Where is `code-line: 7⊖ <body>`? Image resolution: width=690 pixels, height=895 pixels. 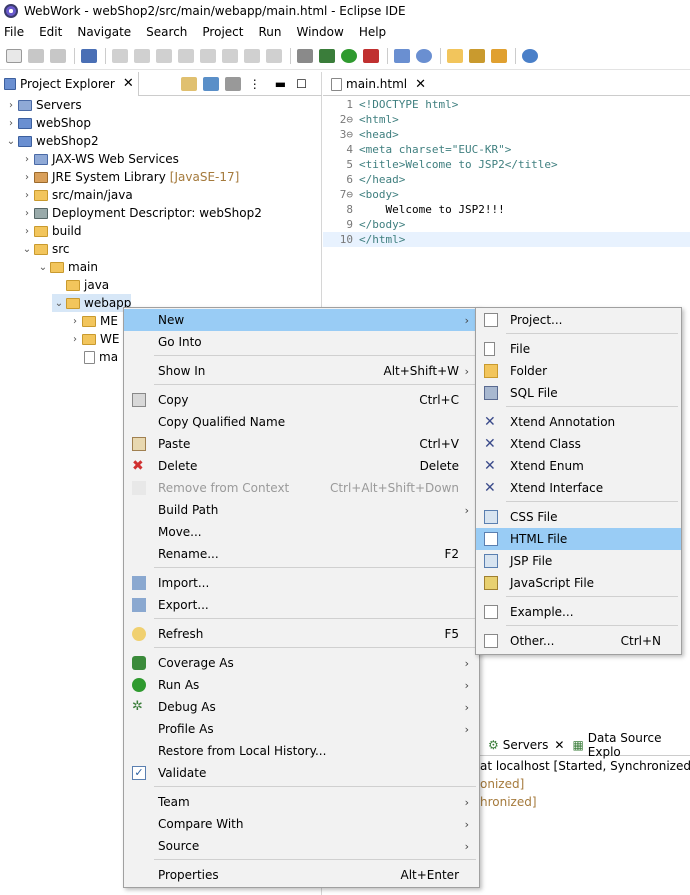 code-line: 7⊖ <body> is located at coordinates (506, 194).